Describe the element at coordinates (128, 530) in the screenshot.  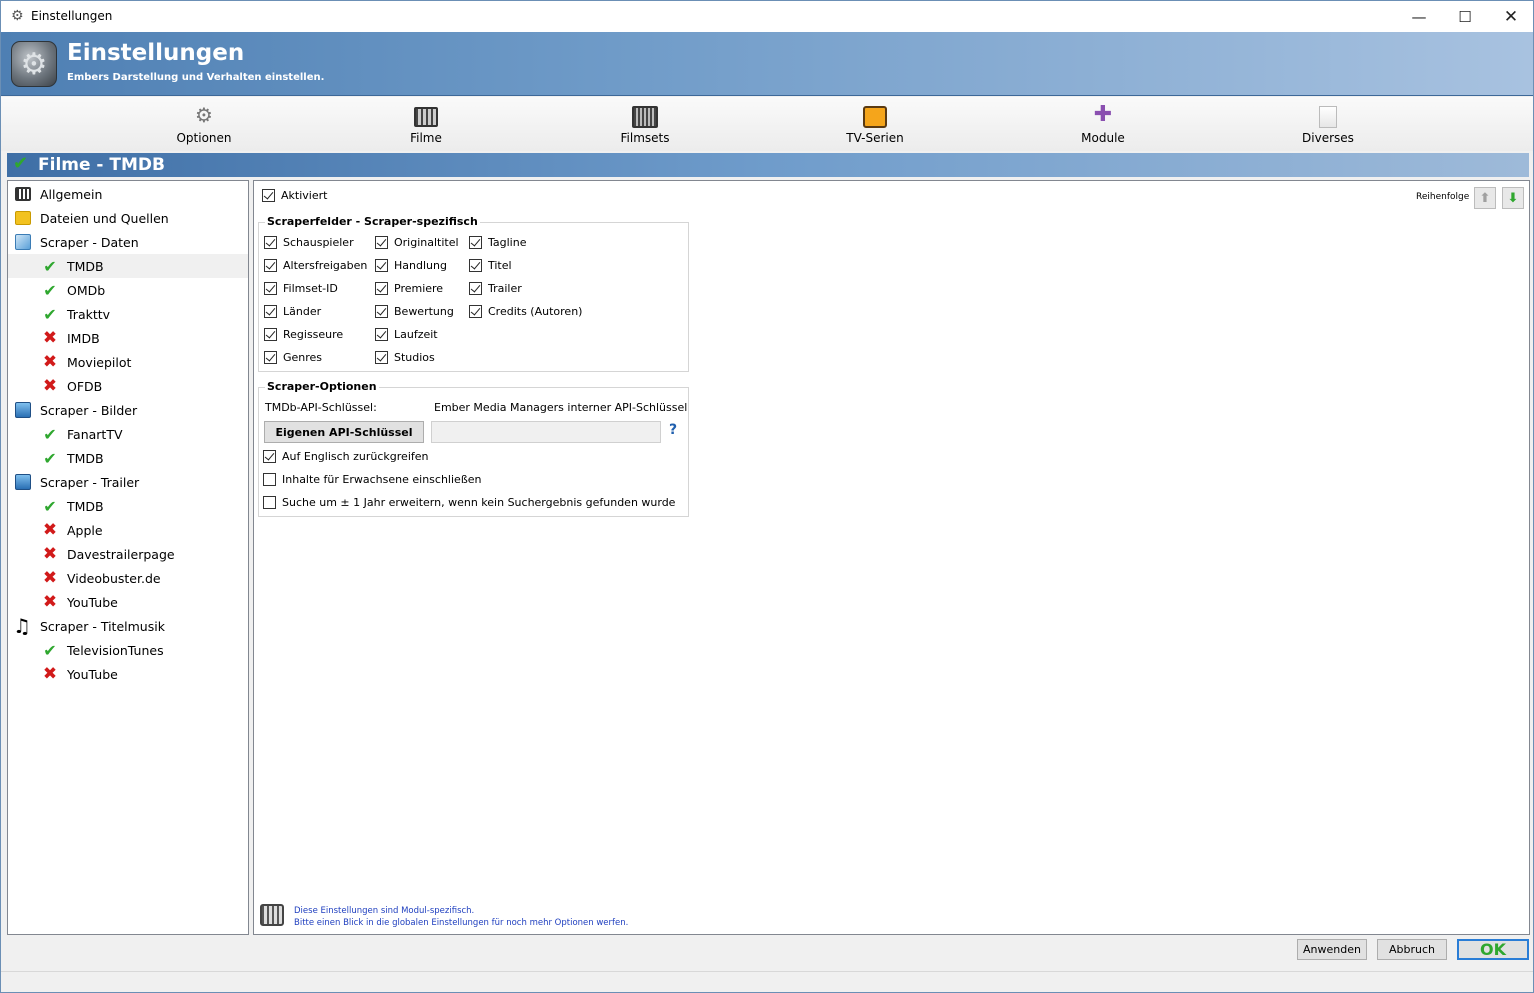
I see `tree-item-apple: ✖ Apple` at that location.